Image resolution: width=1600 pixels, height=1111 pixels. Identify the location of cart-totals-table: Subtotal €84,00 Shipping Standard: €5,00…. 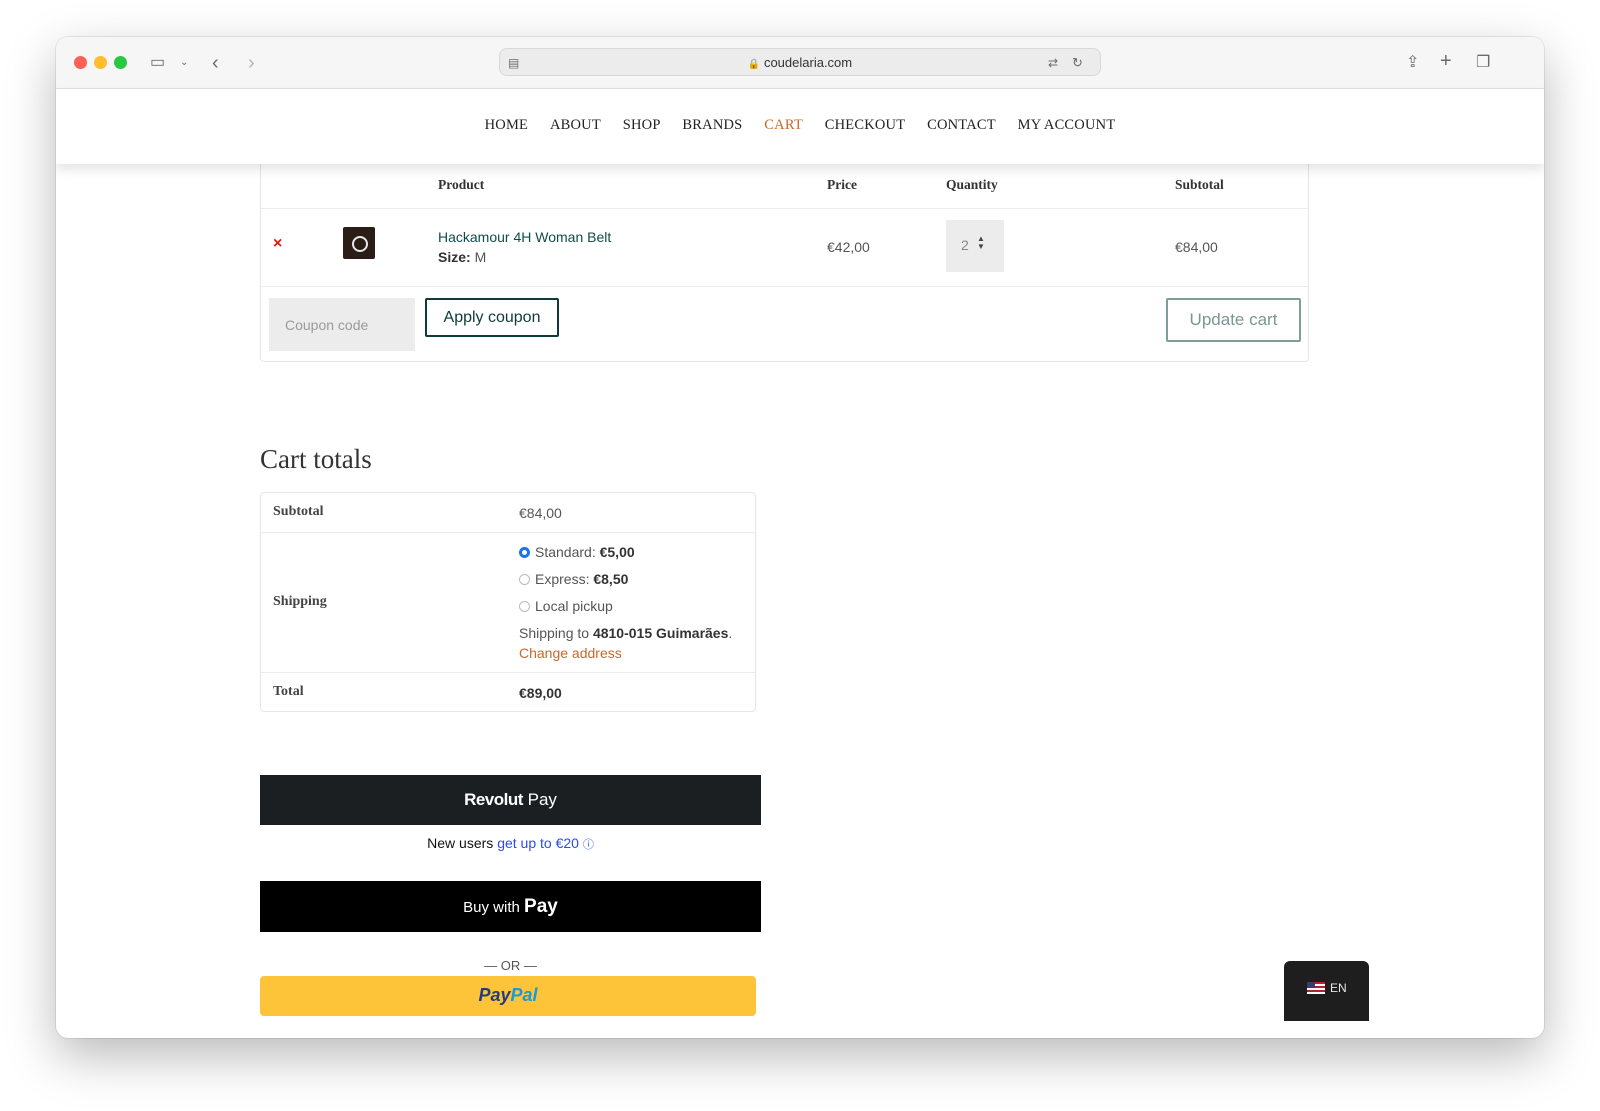
(508, 602).